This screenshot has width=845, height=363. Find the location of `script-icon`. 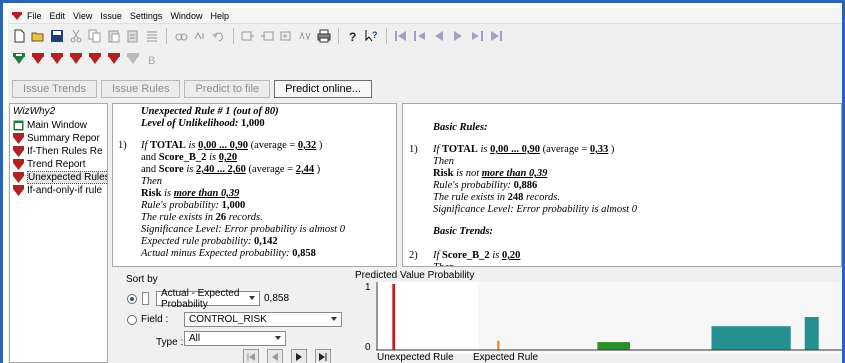

script-icon is located at coordinates (305, 36).